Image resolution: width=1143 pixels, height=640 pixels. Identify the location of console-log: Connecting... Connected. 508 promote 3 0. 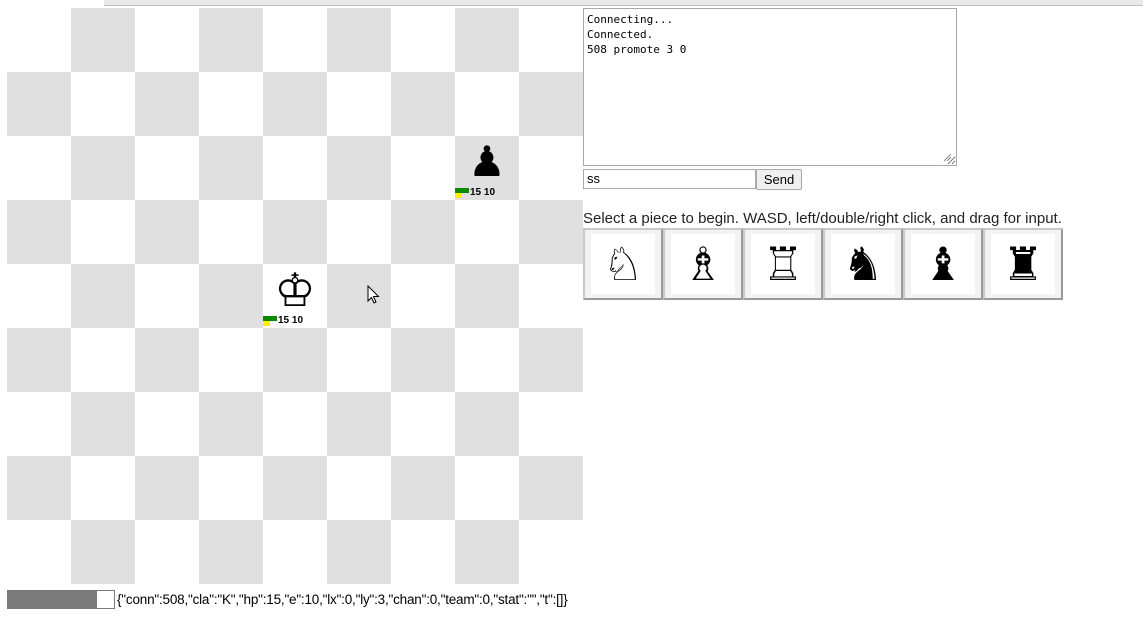
(770, 87).